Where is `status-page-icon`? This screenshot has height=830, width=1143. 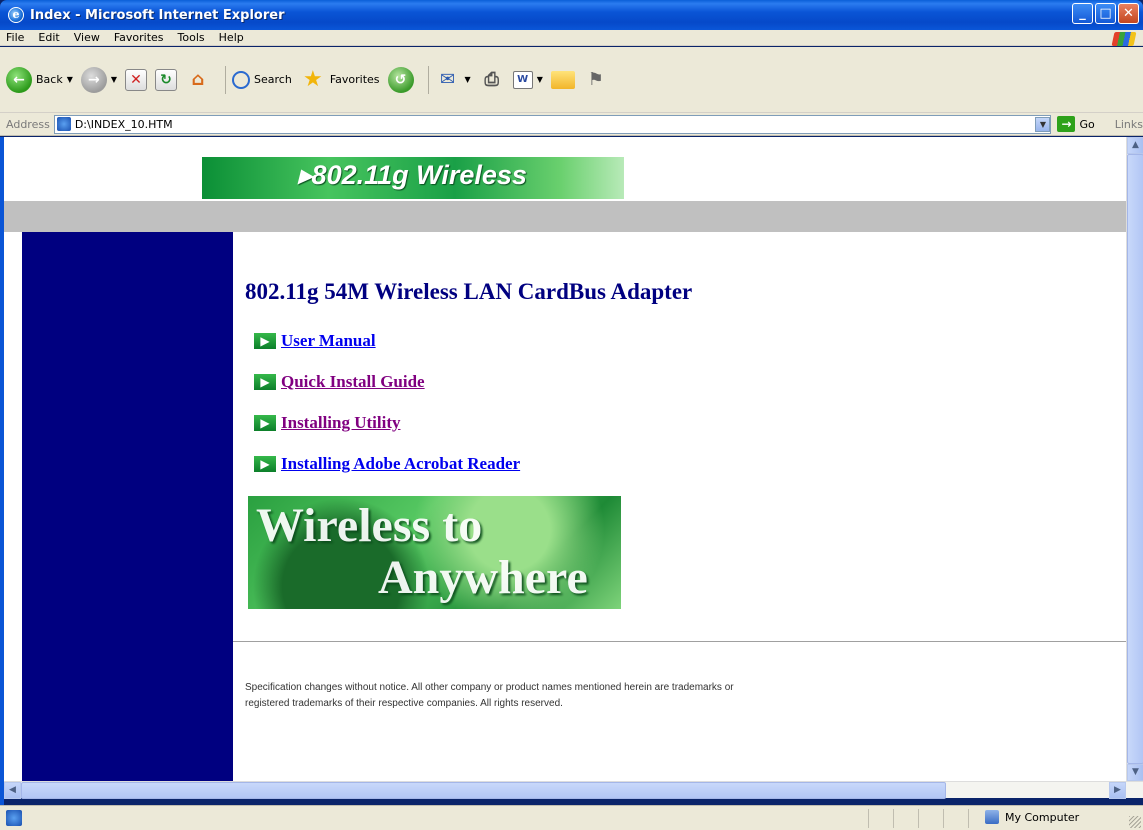
status-page-icon is located at coordinates (14, 818).